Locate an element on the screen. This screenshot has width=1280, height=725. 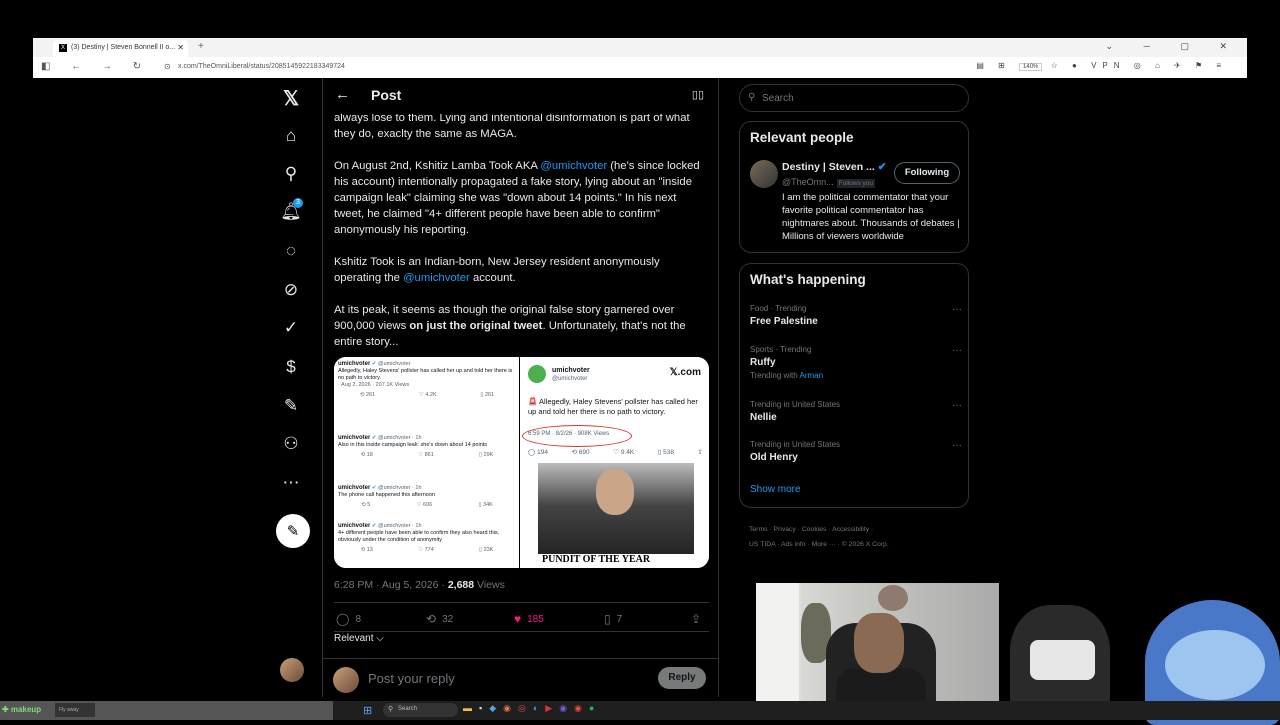
post-meta: 6:28 PM · Aug 5, 2026 · 2,688 Views is located at coordinates (419, 585).